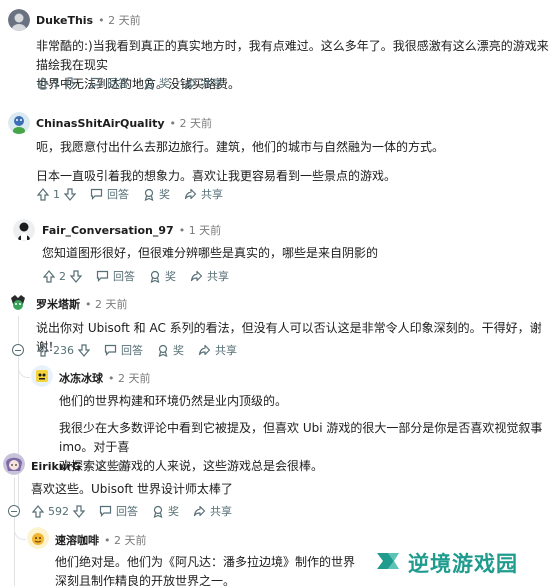 The height and width of the screenshot is (586, 550). I want to click on username: Fair_Conversation_97, so click(108, 230).